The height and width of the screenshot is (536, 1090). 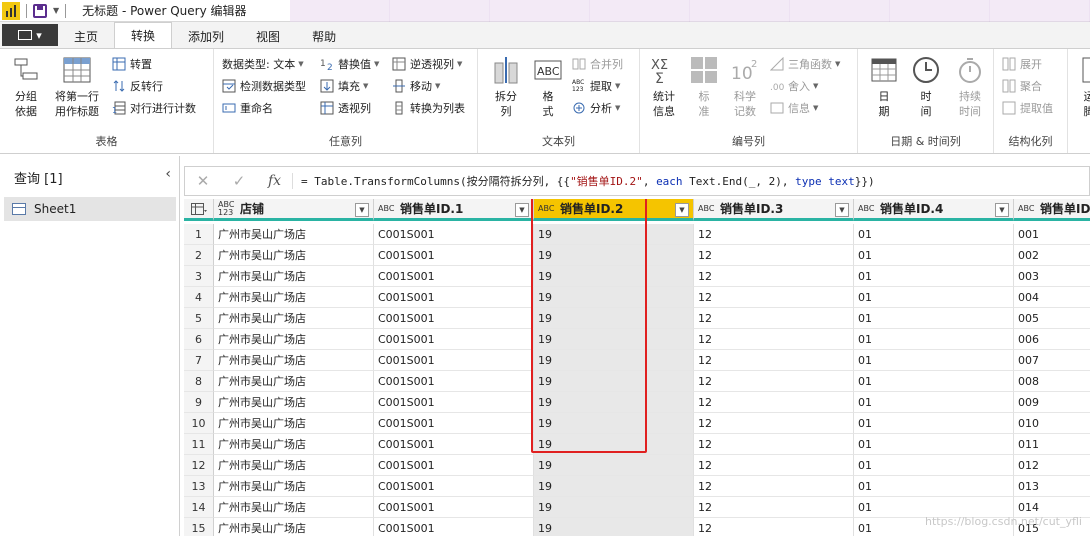 I want to click on split-column-button: 拆分 列, so click(x=506, y=87).